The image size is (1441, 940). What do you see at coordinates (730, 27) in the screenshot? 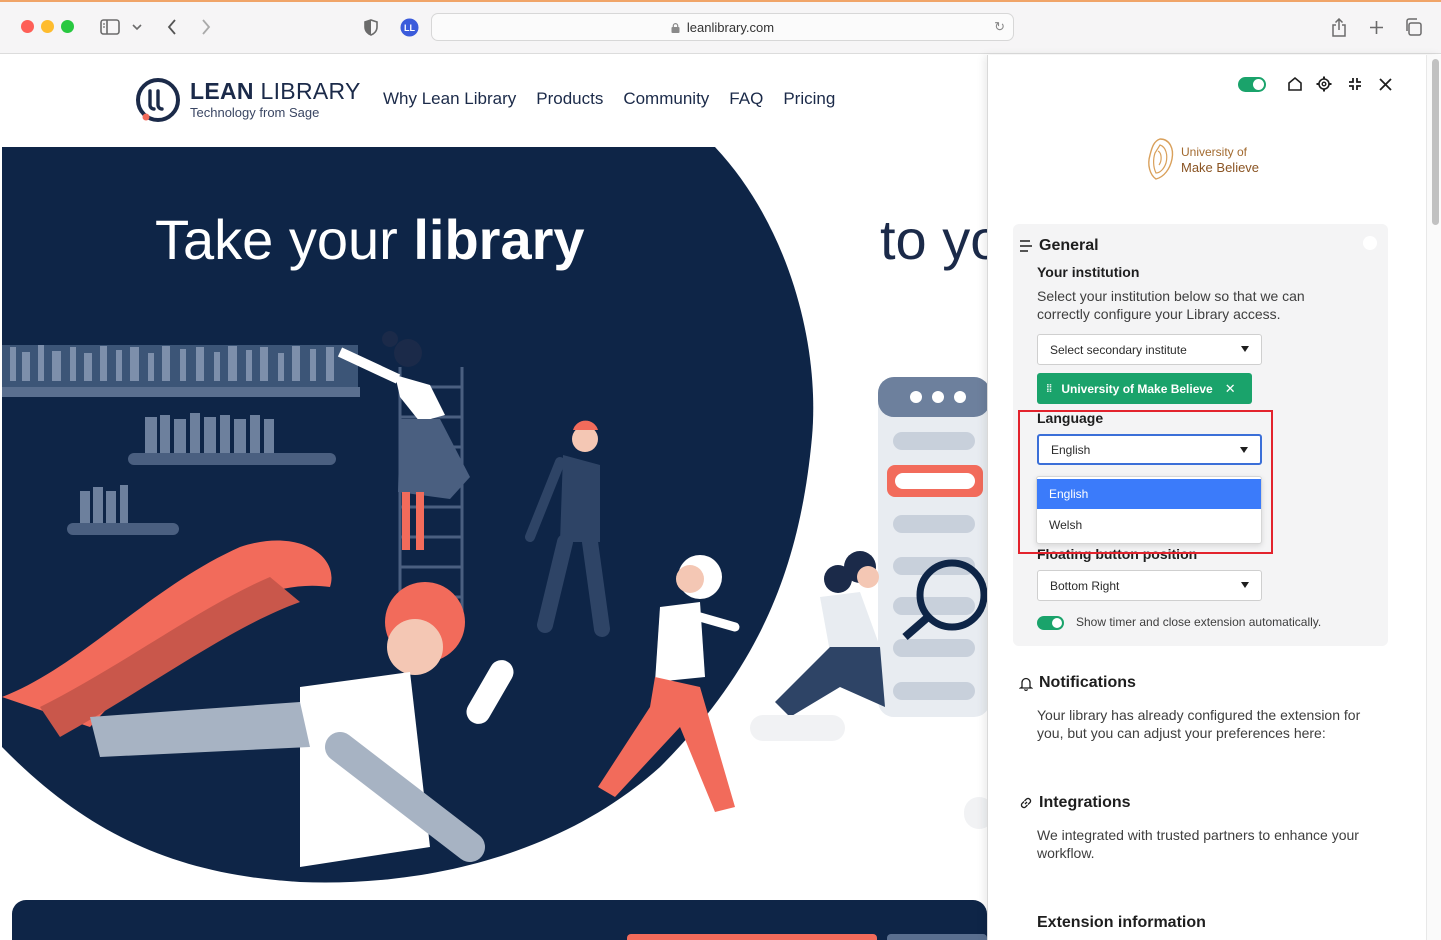
I see `url-text: leanlibrary.com` at bounding box center [730, 27].